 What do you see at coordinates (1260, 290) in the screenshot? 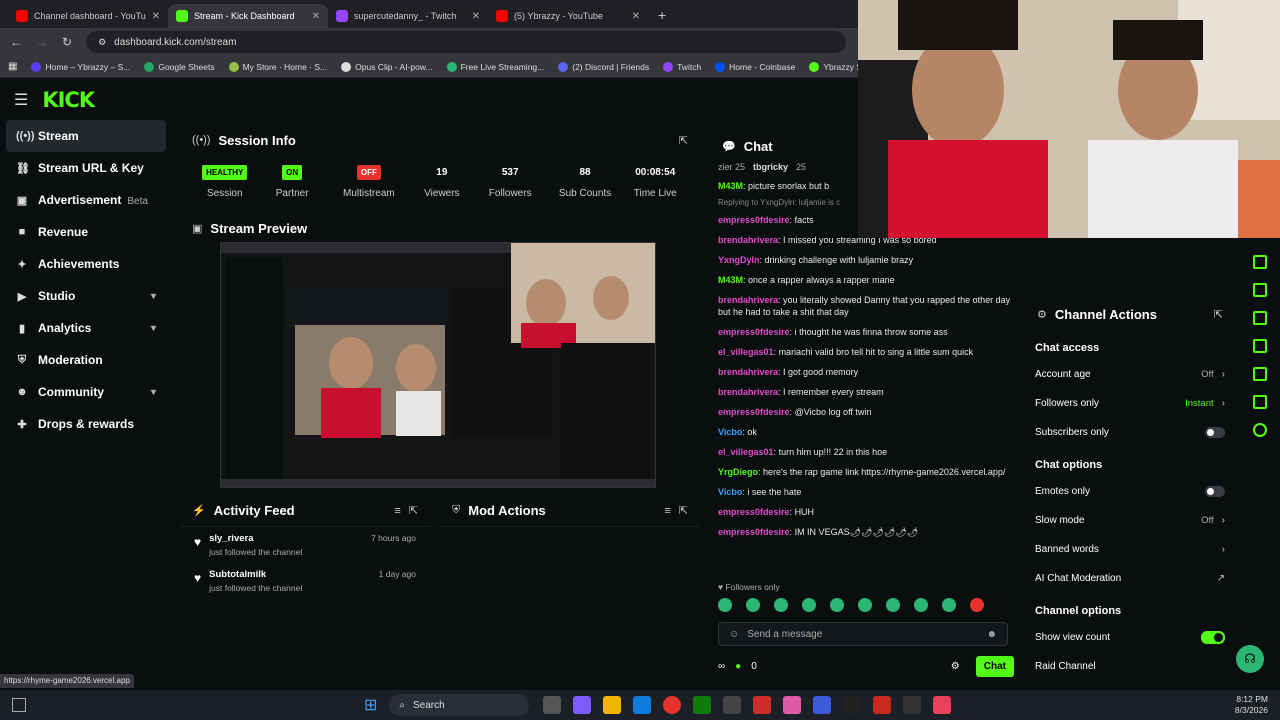
I see `document-icon` at bounding box center [1260, 290].